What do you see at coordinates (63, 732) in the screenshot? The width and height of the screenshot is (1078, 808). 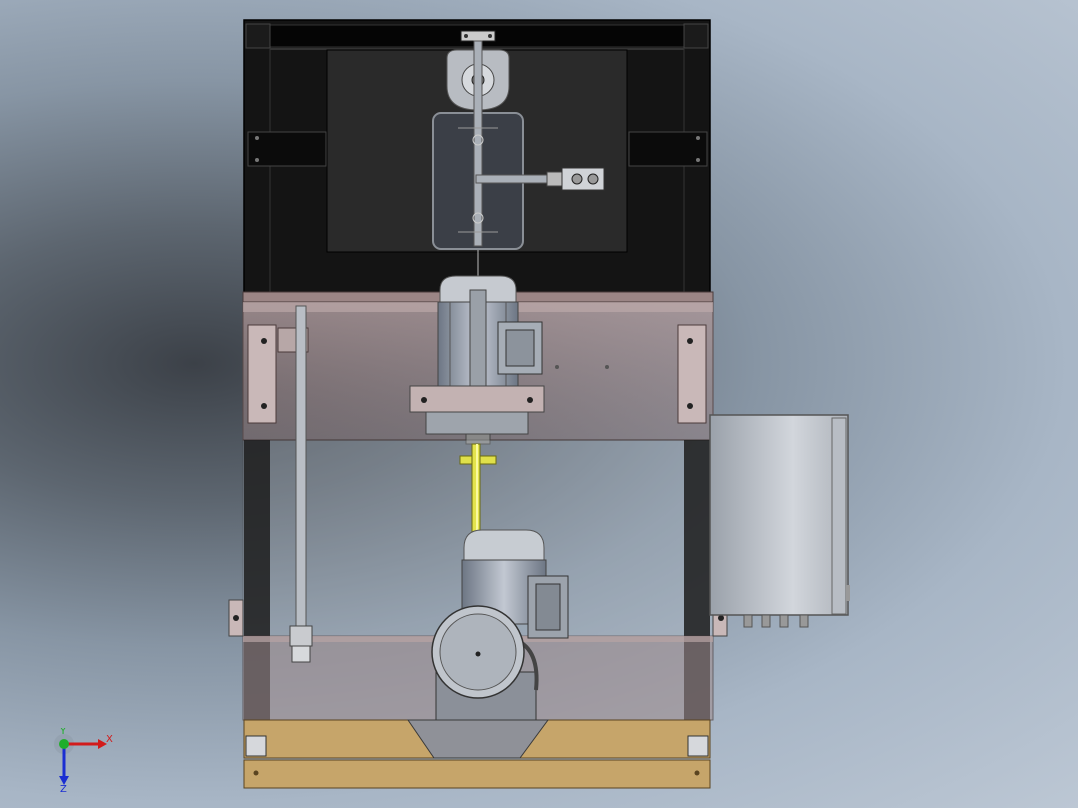 I see `y-axis-label: Y` at bounding box center [63, 732].